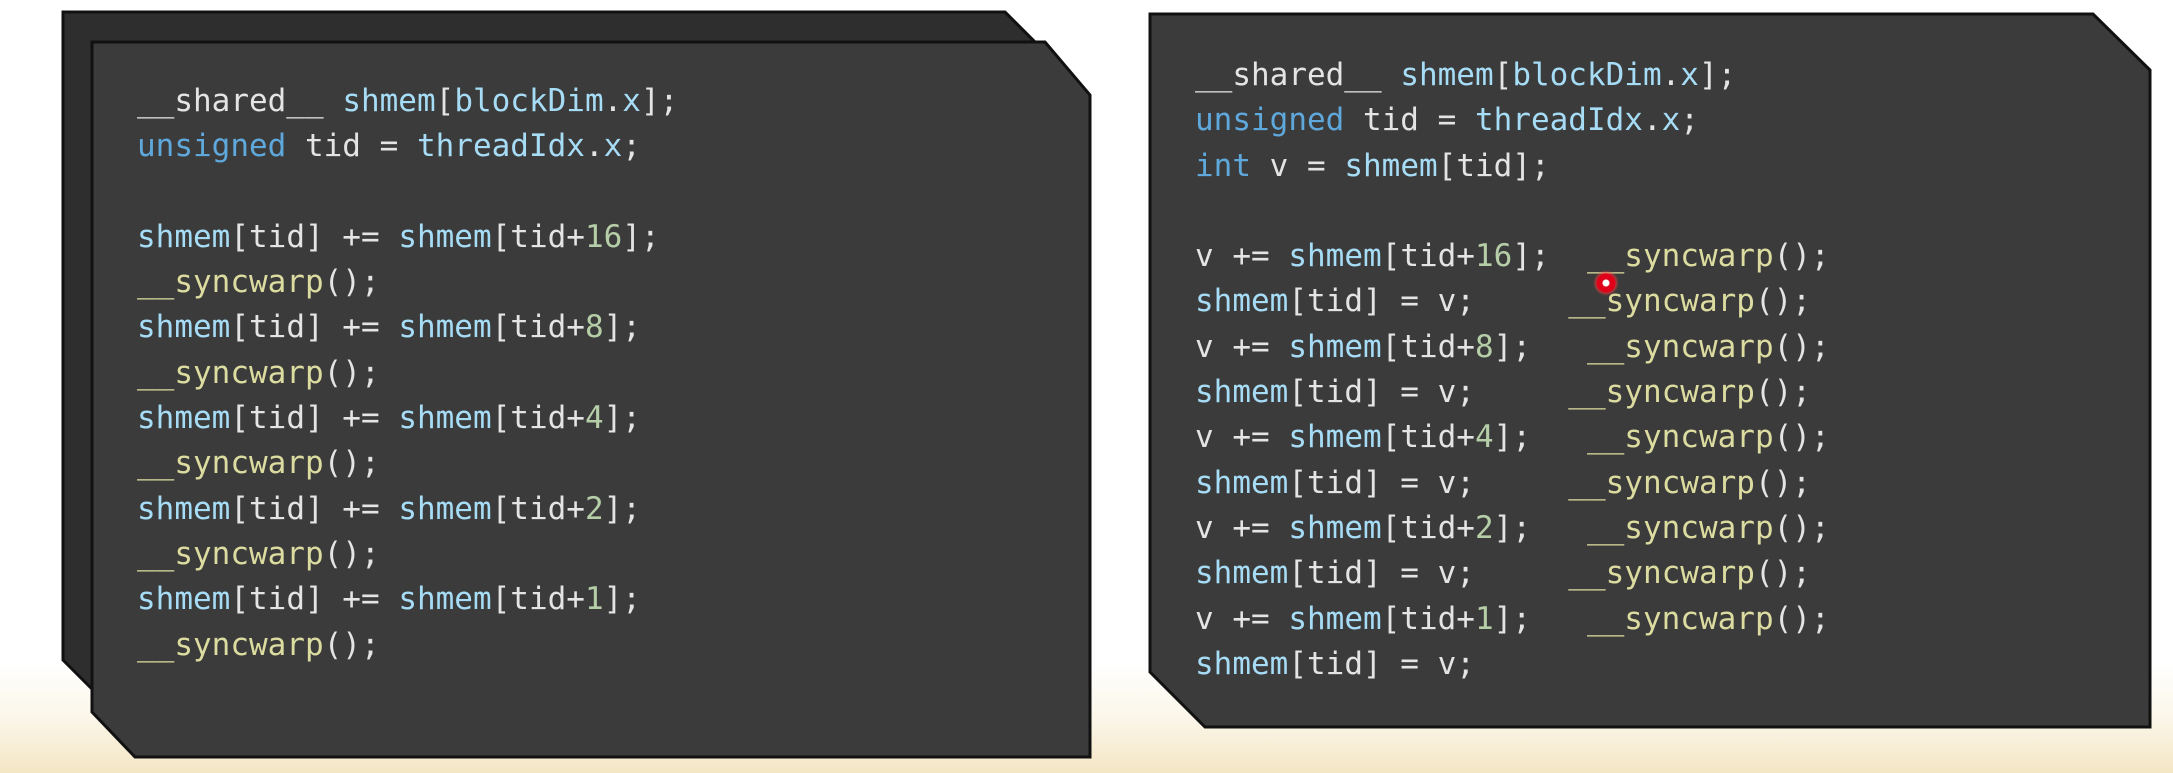  What do you see at coordinates (314, 327) in the screenshot?
I see `code-token: [tid] +=` at bounding box center [314, 327].